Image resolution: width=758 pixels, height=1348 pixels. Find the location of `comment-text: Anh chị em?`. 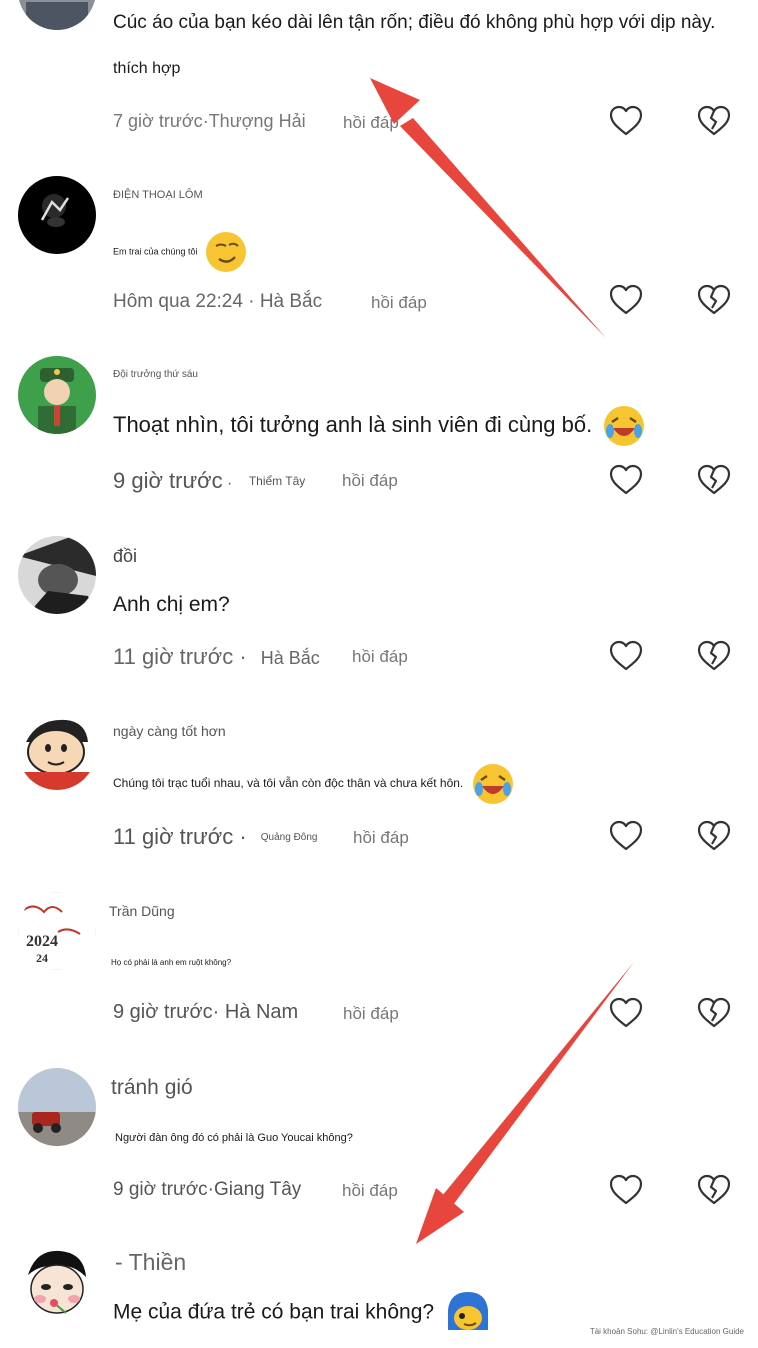

comment-text: Anh chị em? is located at coordinates (171, 604).